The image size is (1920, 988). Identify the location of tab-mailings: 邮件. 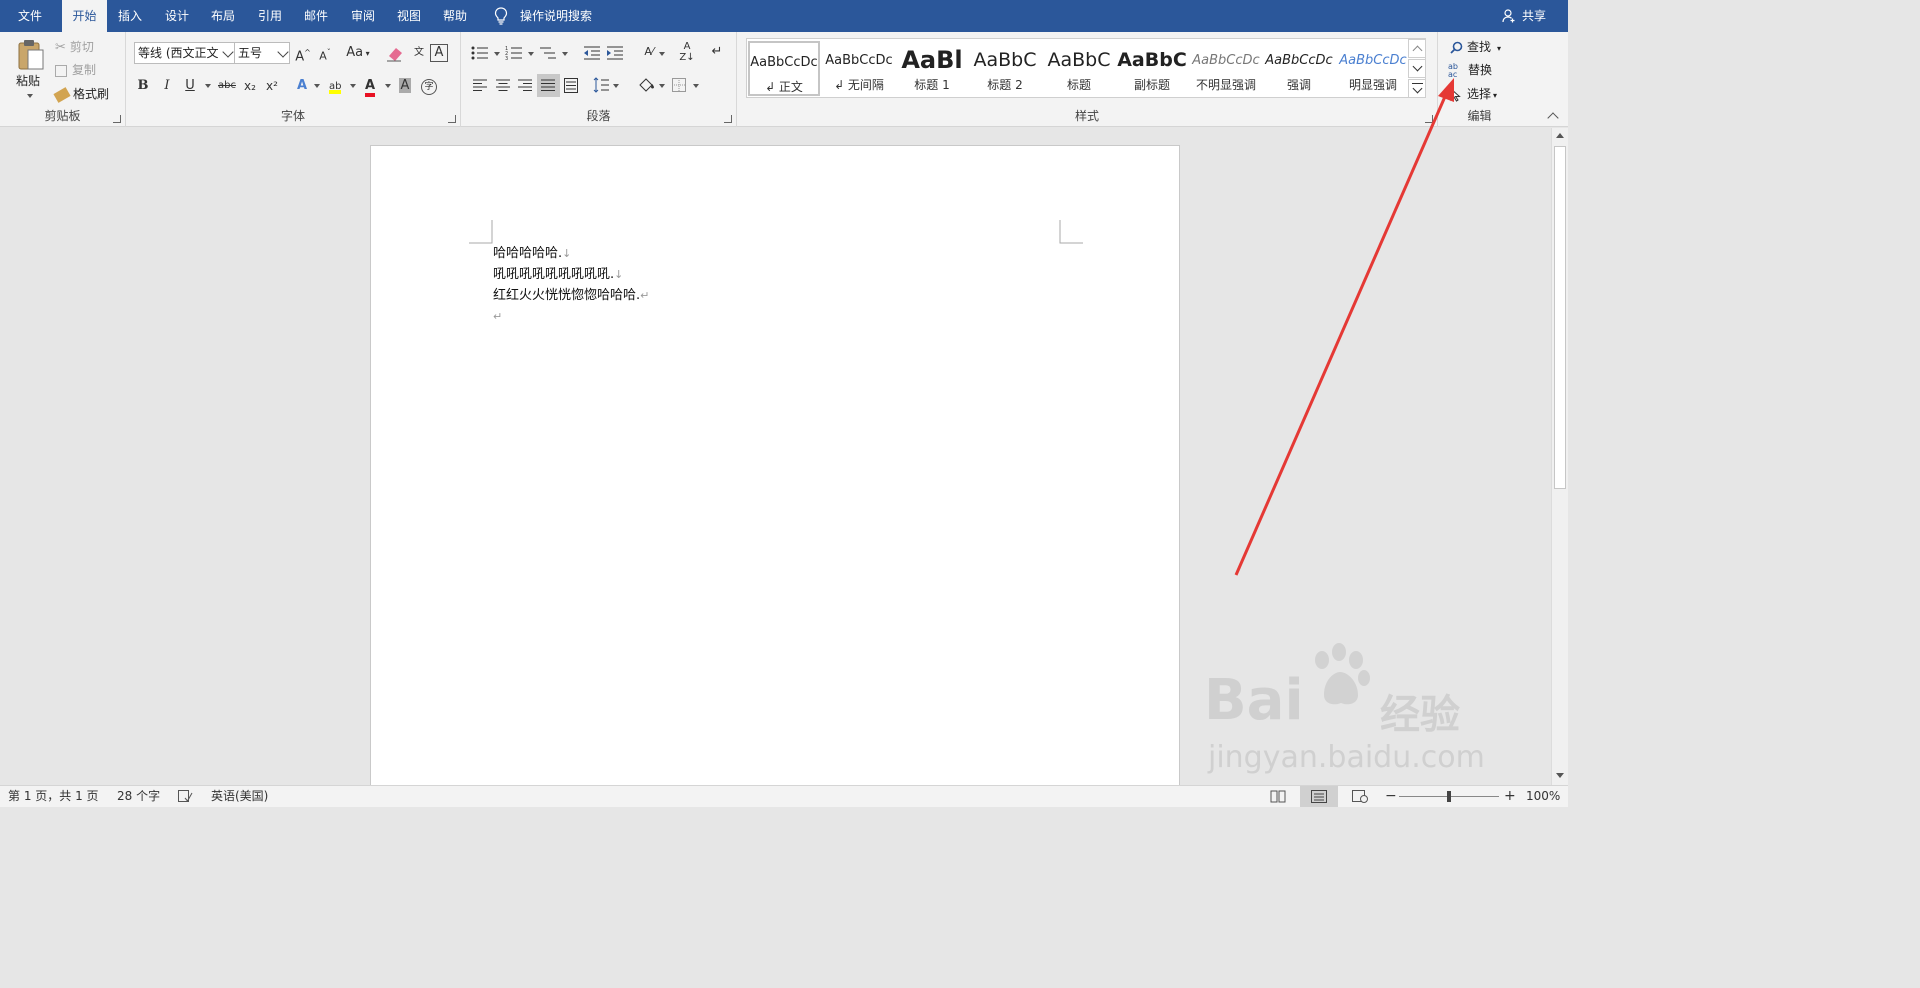
(316, 16).